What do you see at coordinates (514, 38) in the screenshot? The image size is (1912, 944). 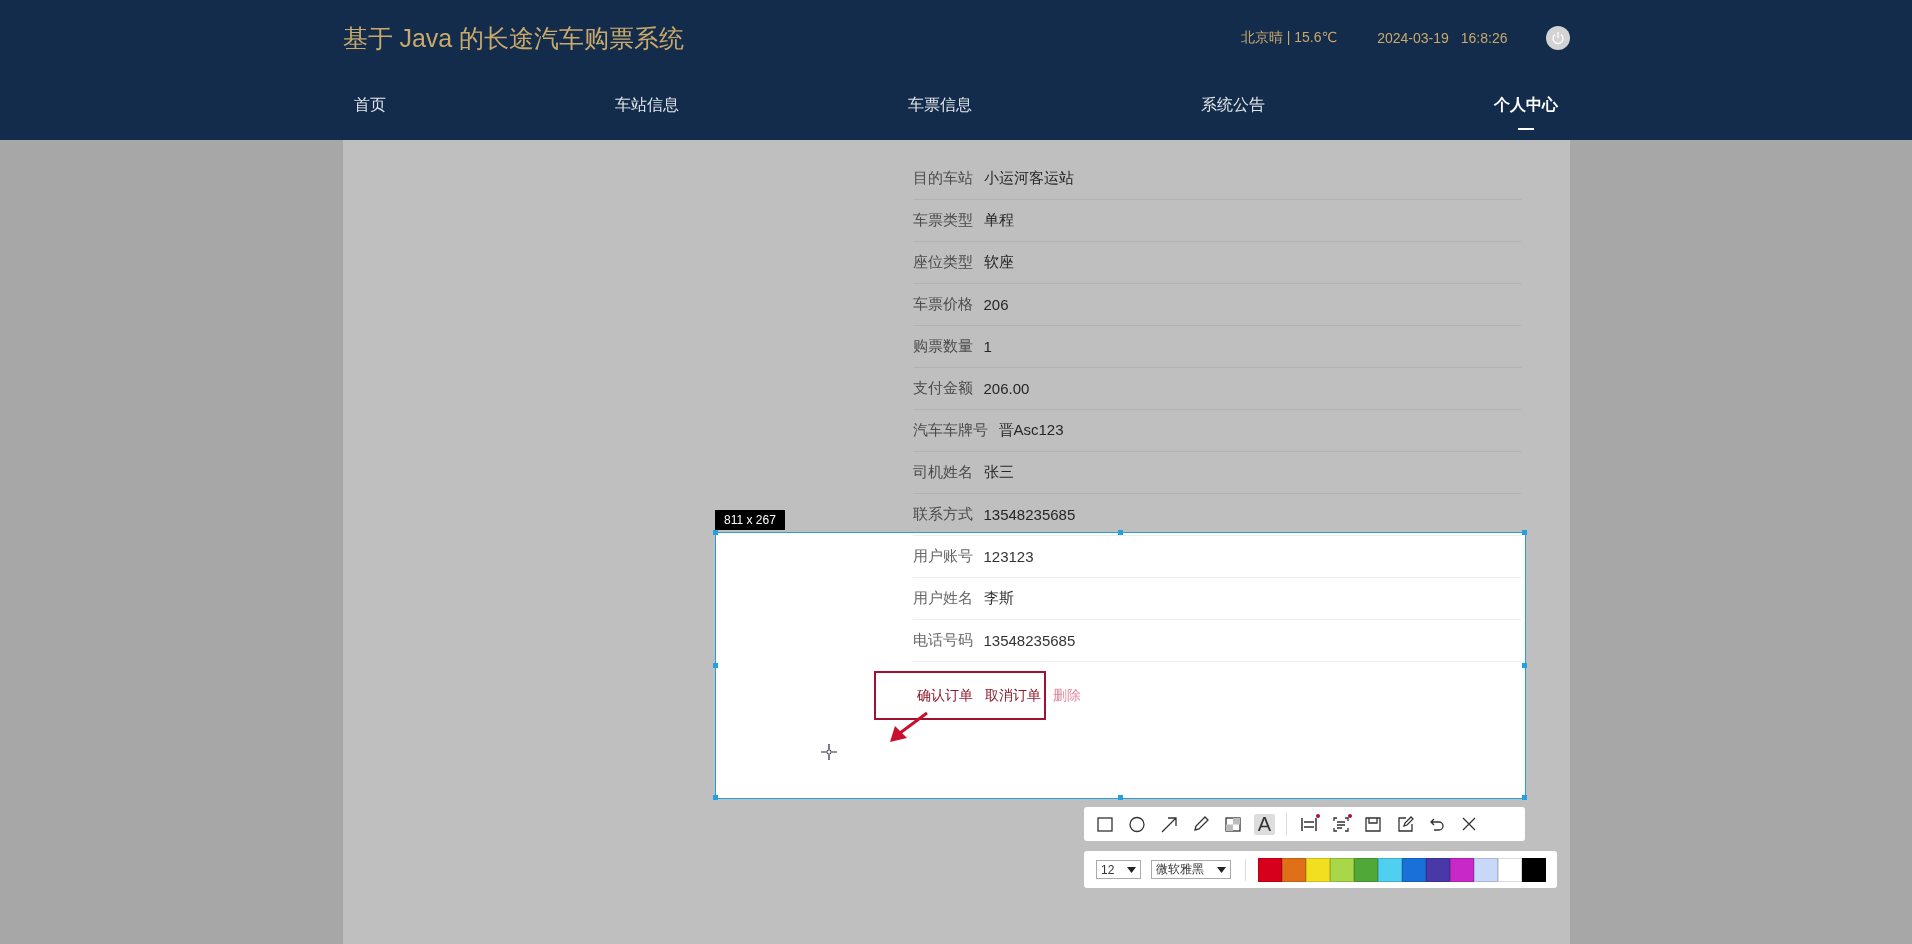 I see `site-title: 基于 Java 的长途汽车购票系统` at bounding box center [514, 38].